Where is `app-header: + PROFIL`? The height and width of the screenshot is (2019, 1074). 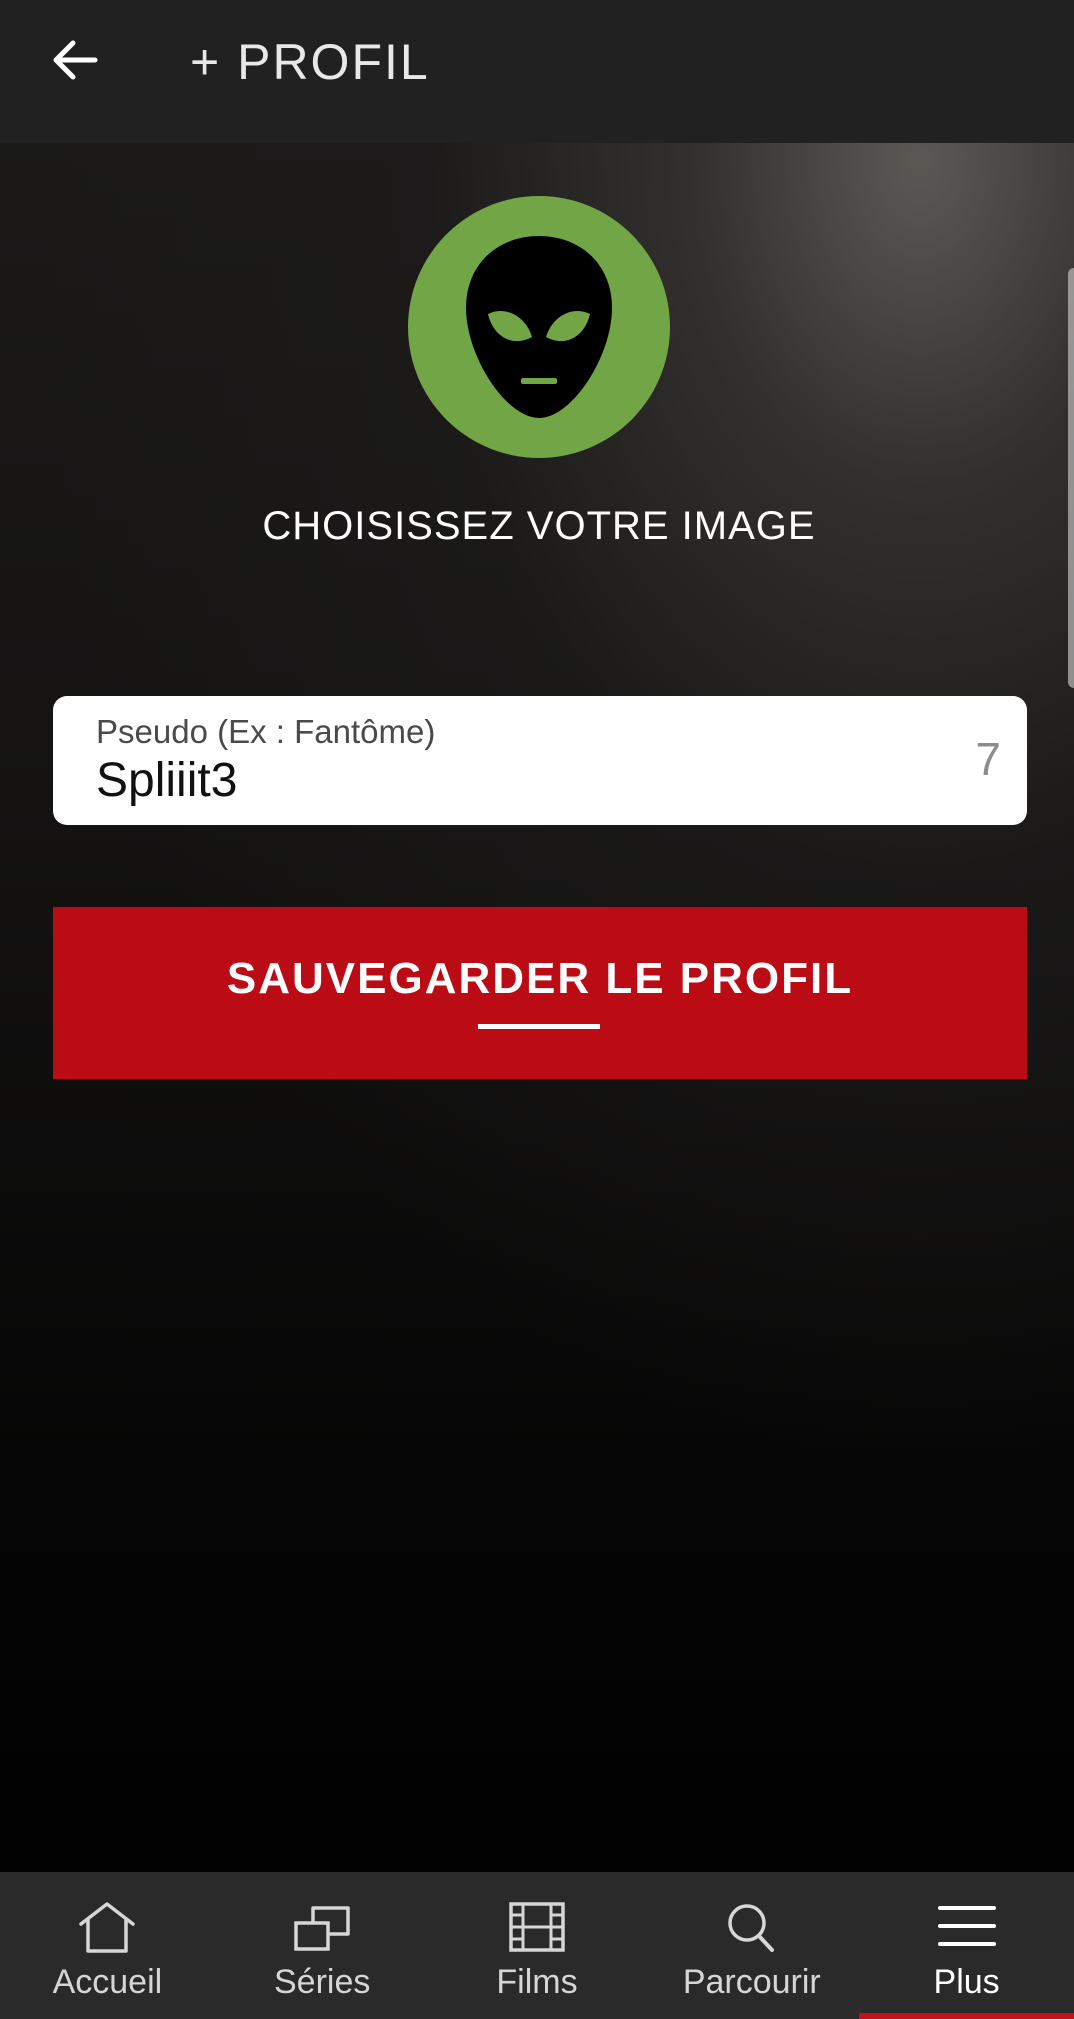 app-header: + PROFIL is located at coordinates (537, 71).